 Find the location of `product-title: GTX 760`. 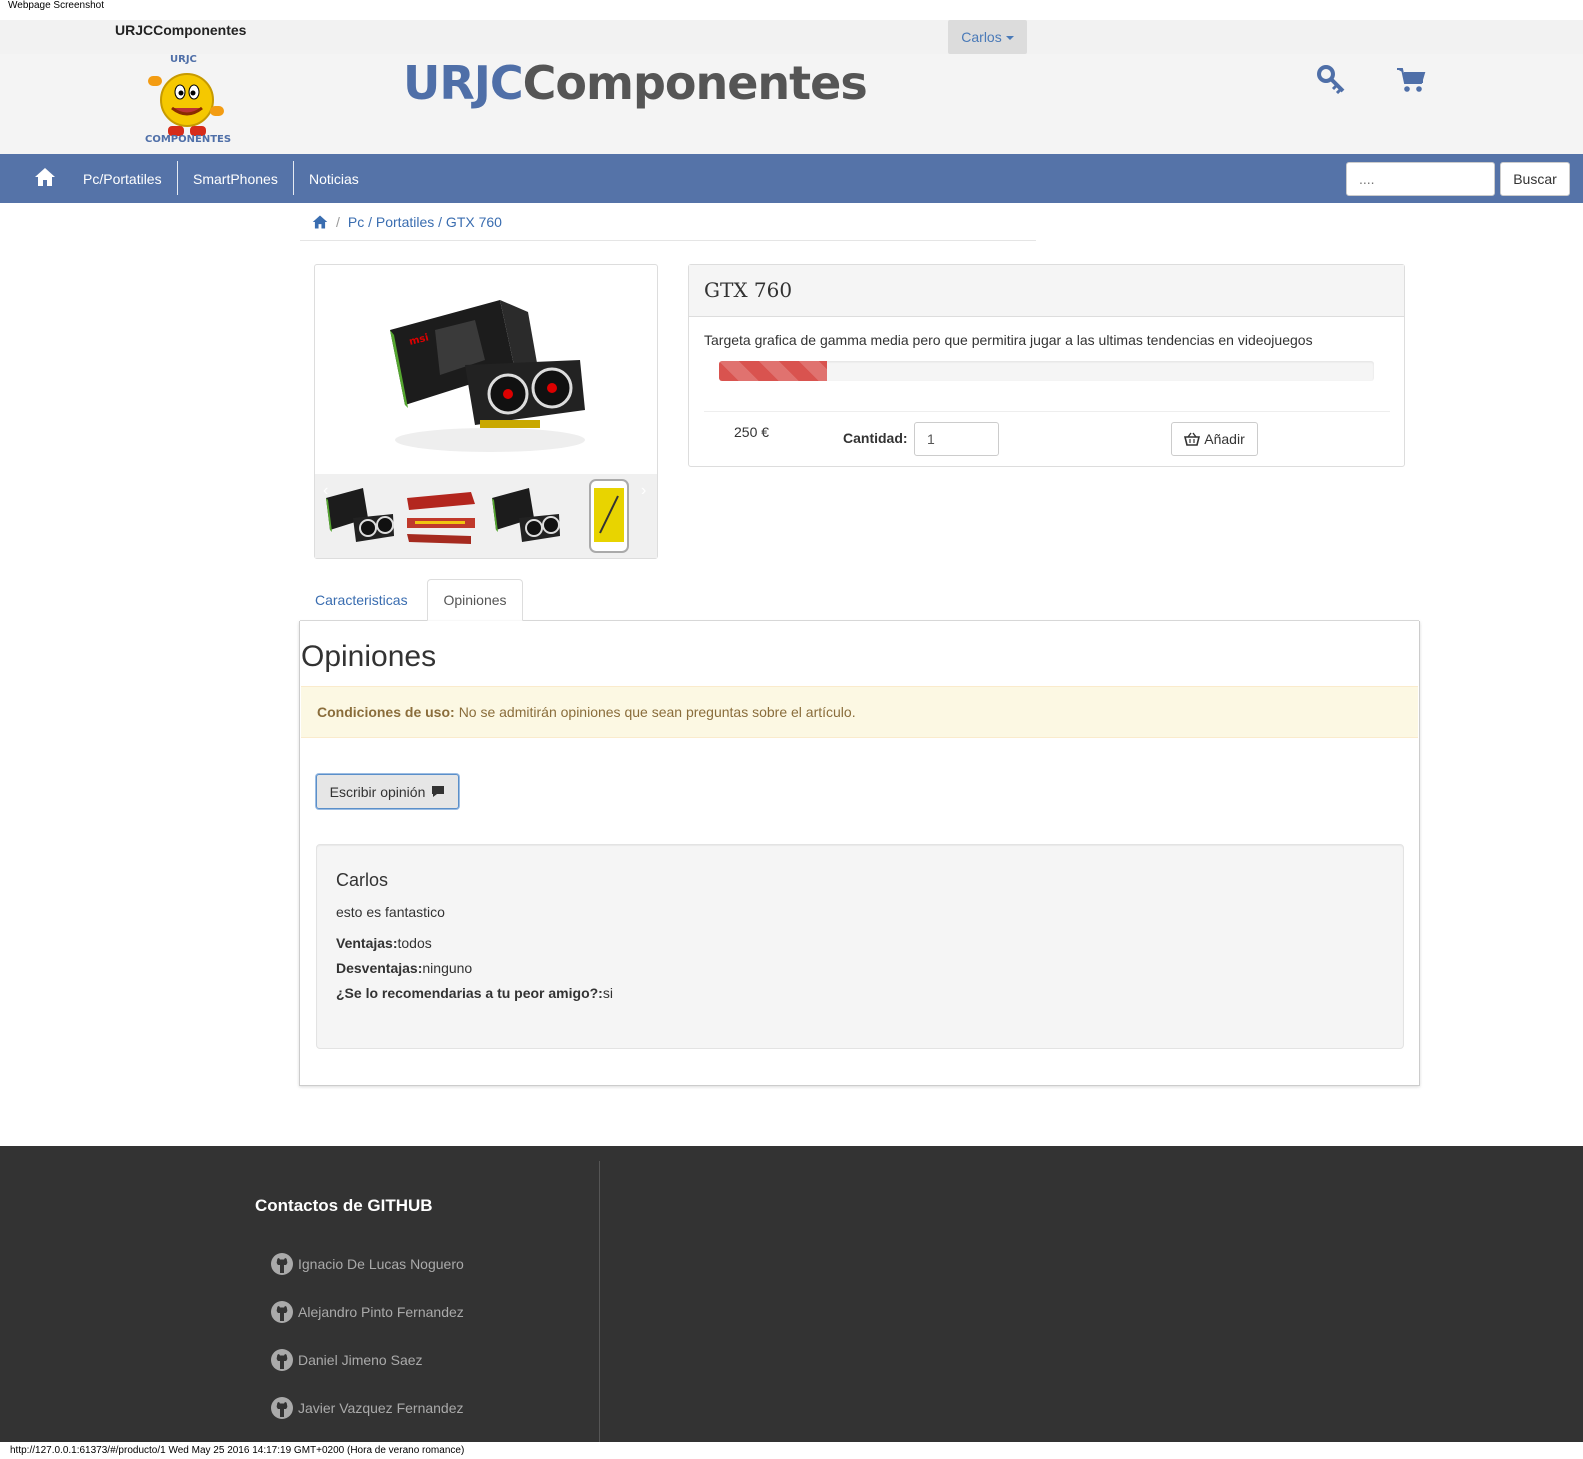

product-title: GTX 760 is located at coordinates (748, 290).